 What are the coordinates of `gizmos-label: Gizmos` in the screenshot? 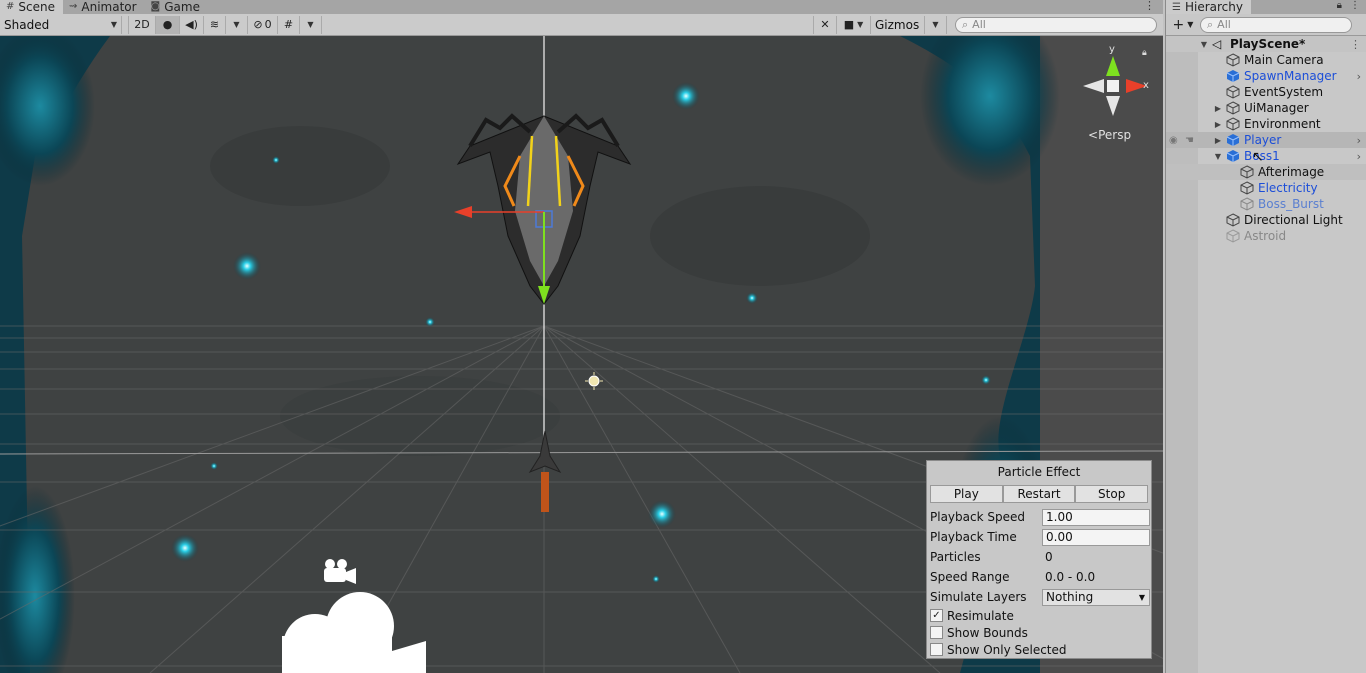 It's located at (897, 24).